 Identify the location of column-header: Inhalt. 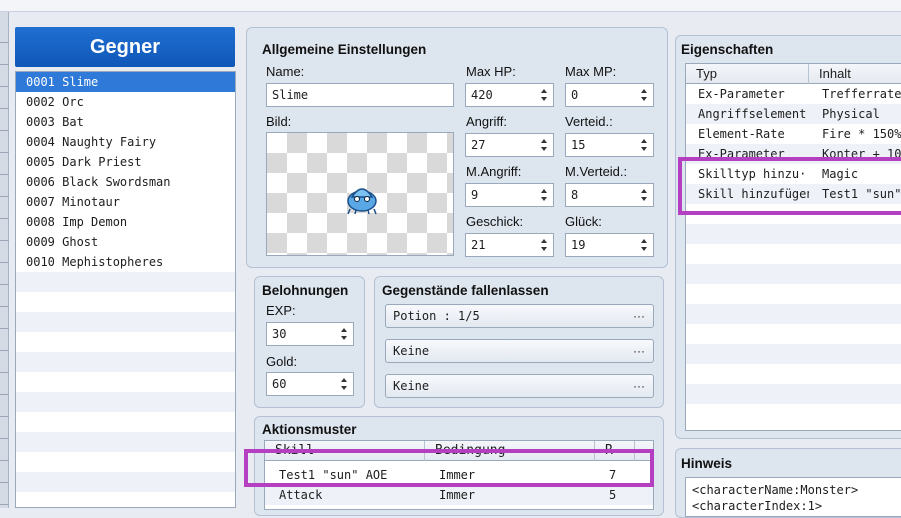
(855, 74).